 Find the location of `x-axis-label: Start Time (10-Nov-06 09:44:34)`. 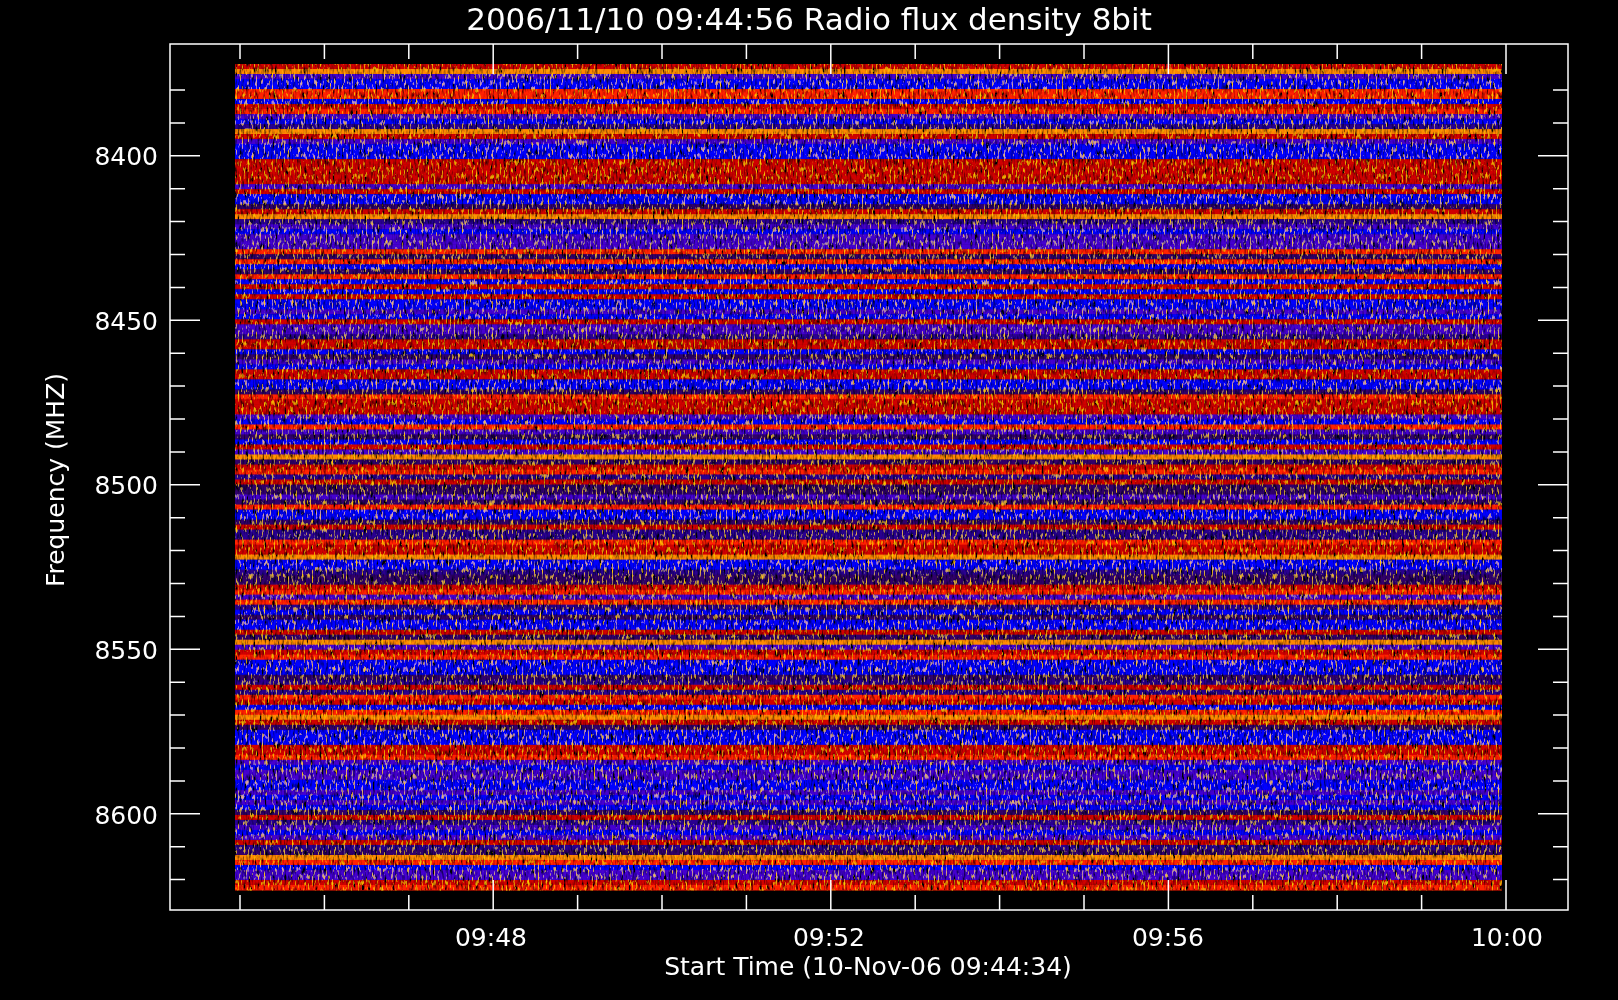

x-axis-label: Start Time (10-Nov-06 09:44:34) is located at coordinates (868, 966).